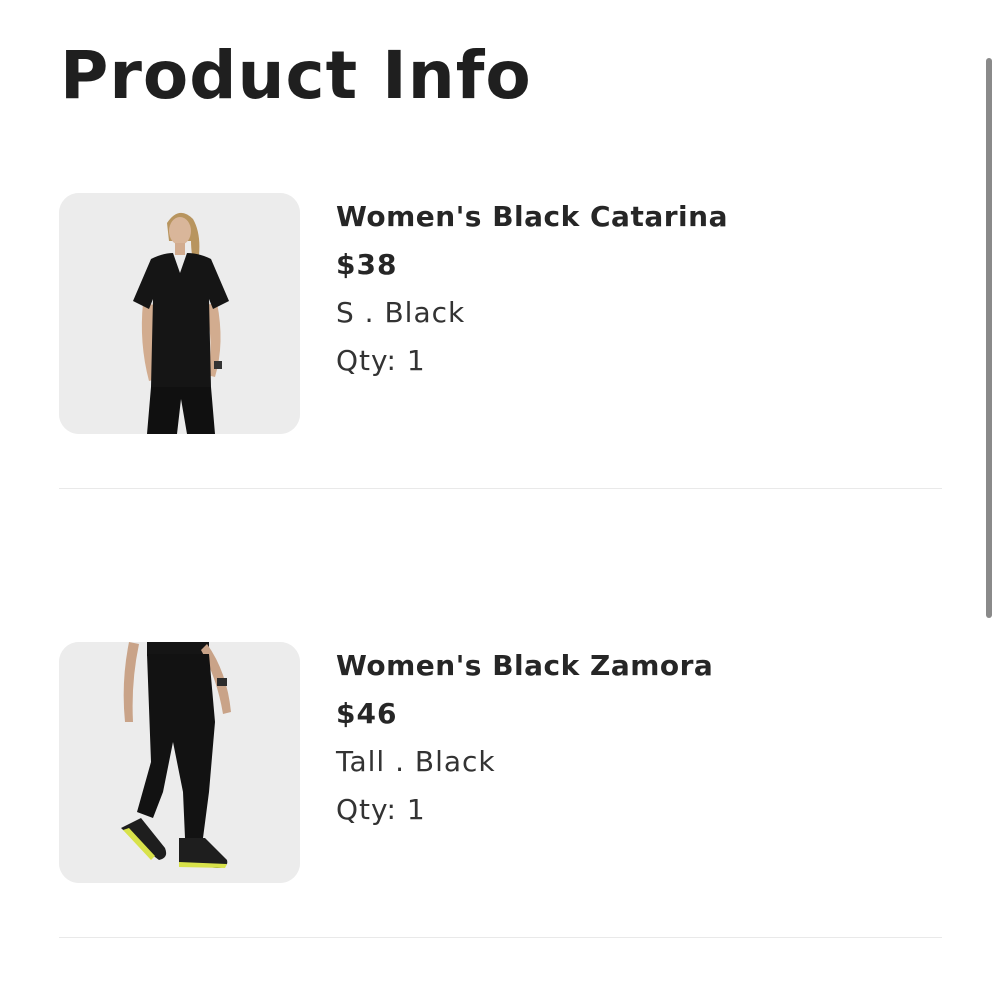 This screenshot has height=1000, width=1000. I want to click on product-name: Women's Black Catarina, so click(532, 217).